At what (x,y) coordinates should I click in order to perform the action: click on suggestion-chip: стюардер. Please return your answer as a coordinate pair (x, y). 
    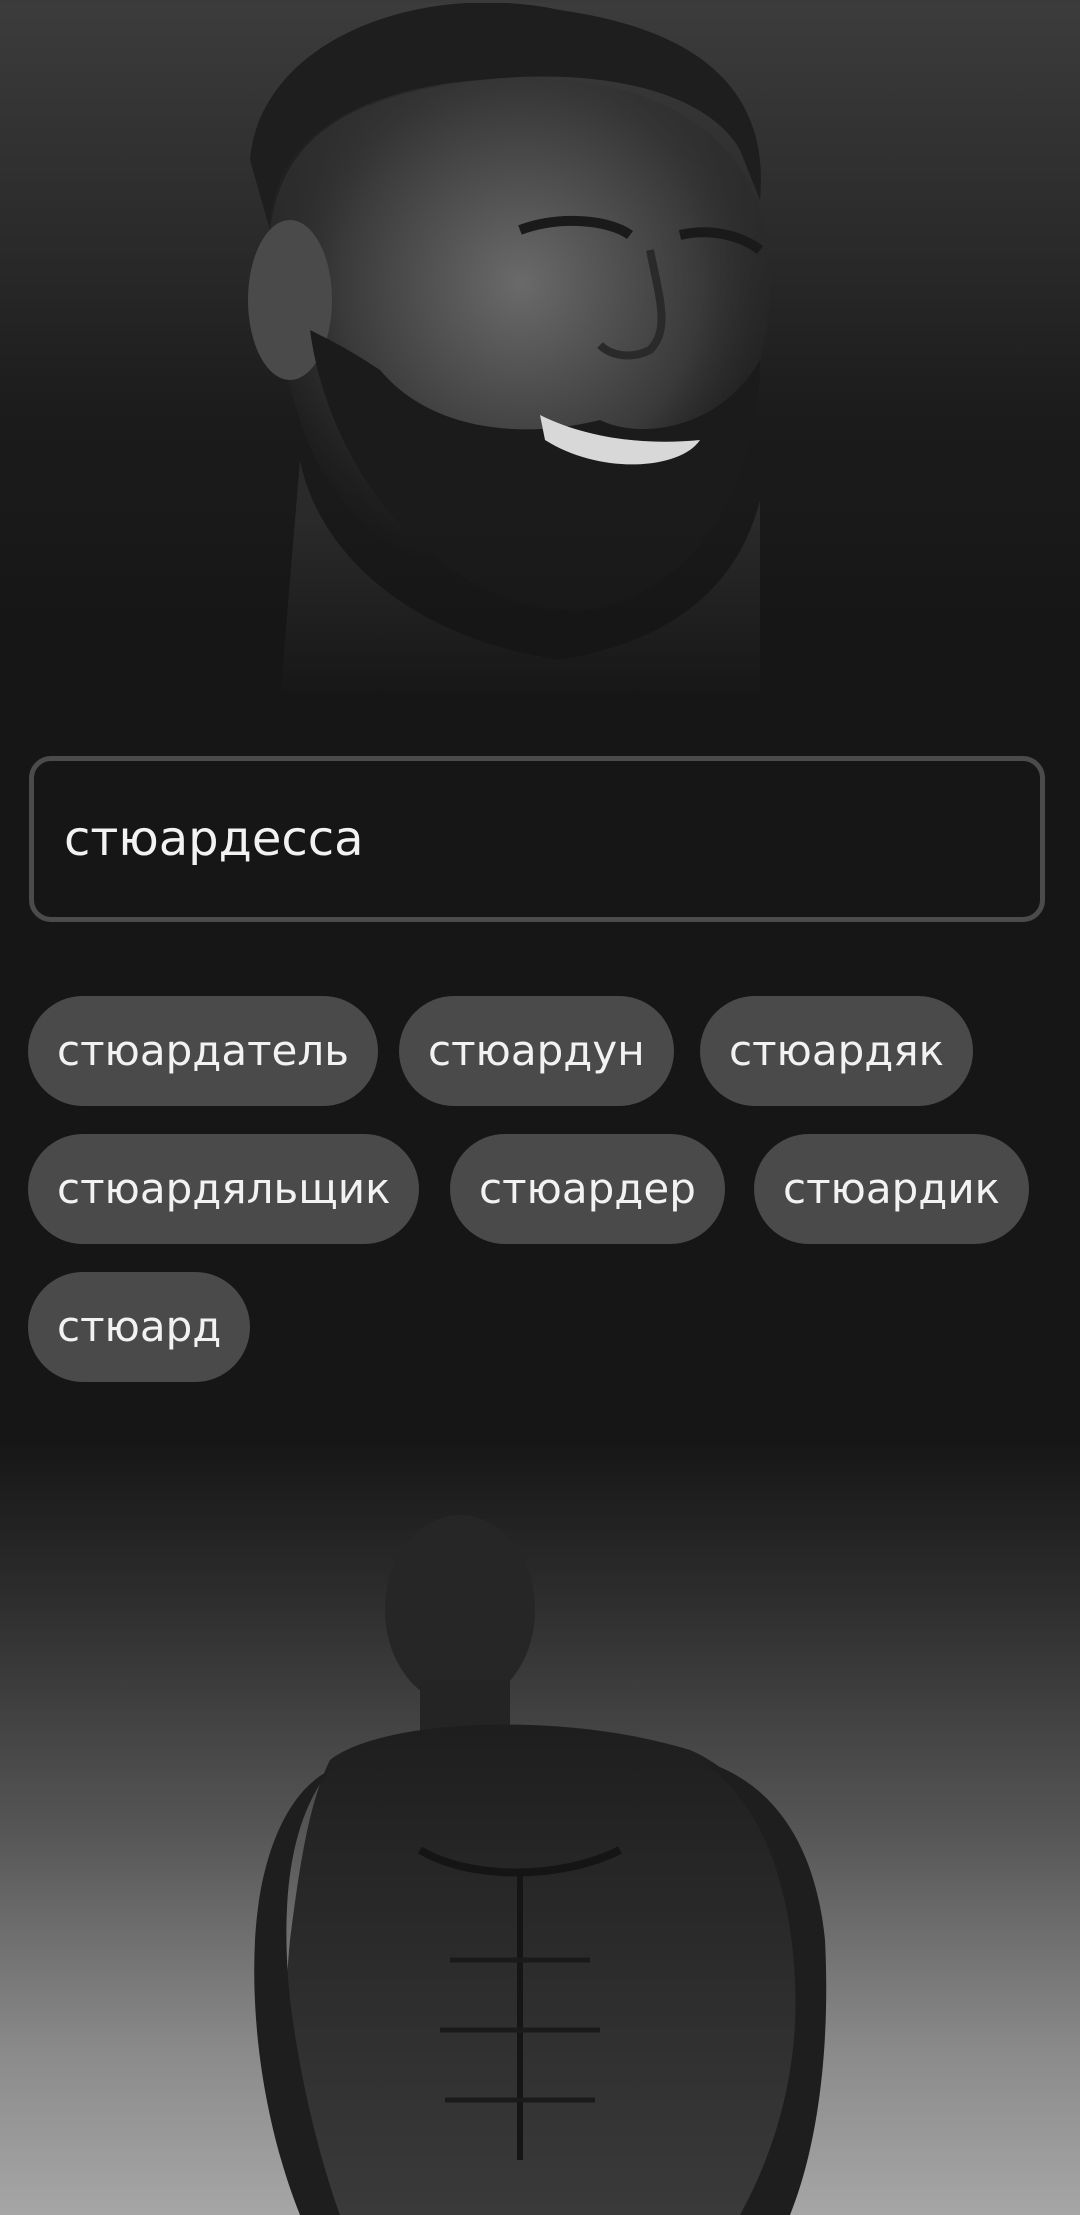
    Looking at the image, I should click on (587, 1189).